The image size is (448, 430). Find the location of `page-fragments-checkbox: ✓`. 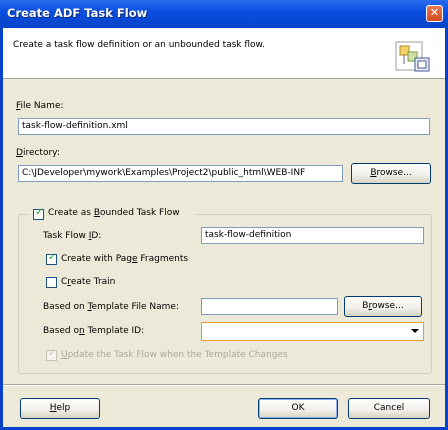

page-fragments-checkbox: ✓ is located at coordinates (51, 258).